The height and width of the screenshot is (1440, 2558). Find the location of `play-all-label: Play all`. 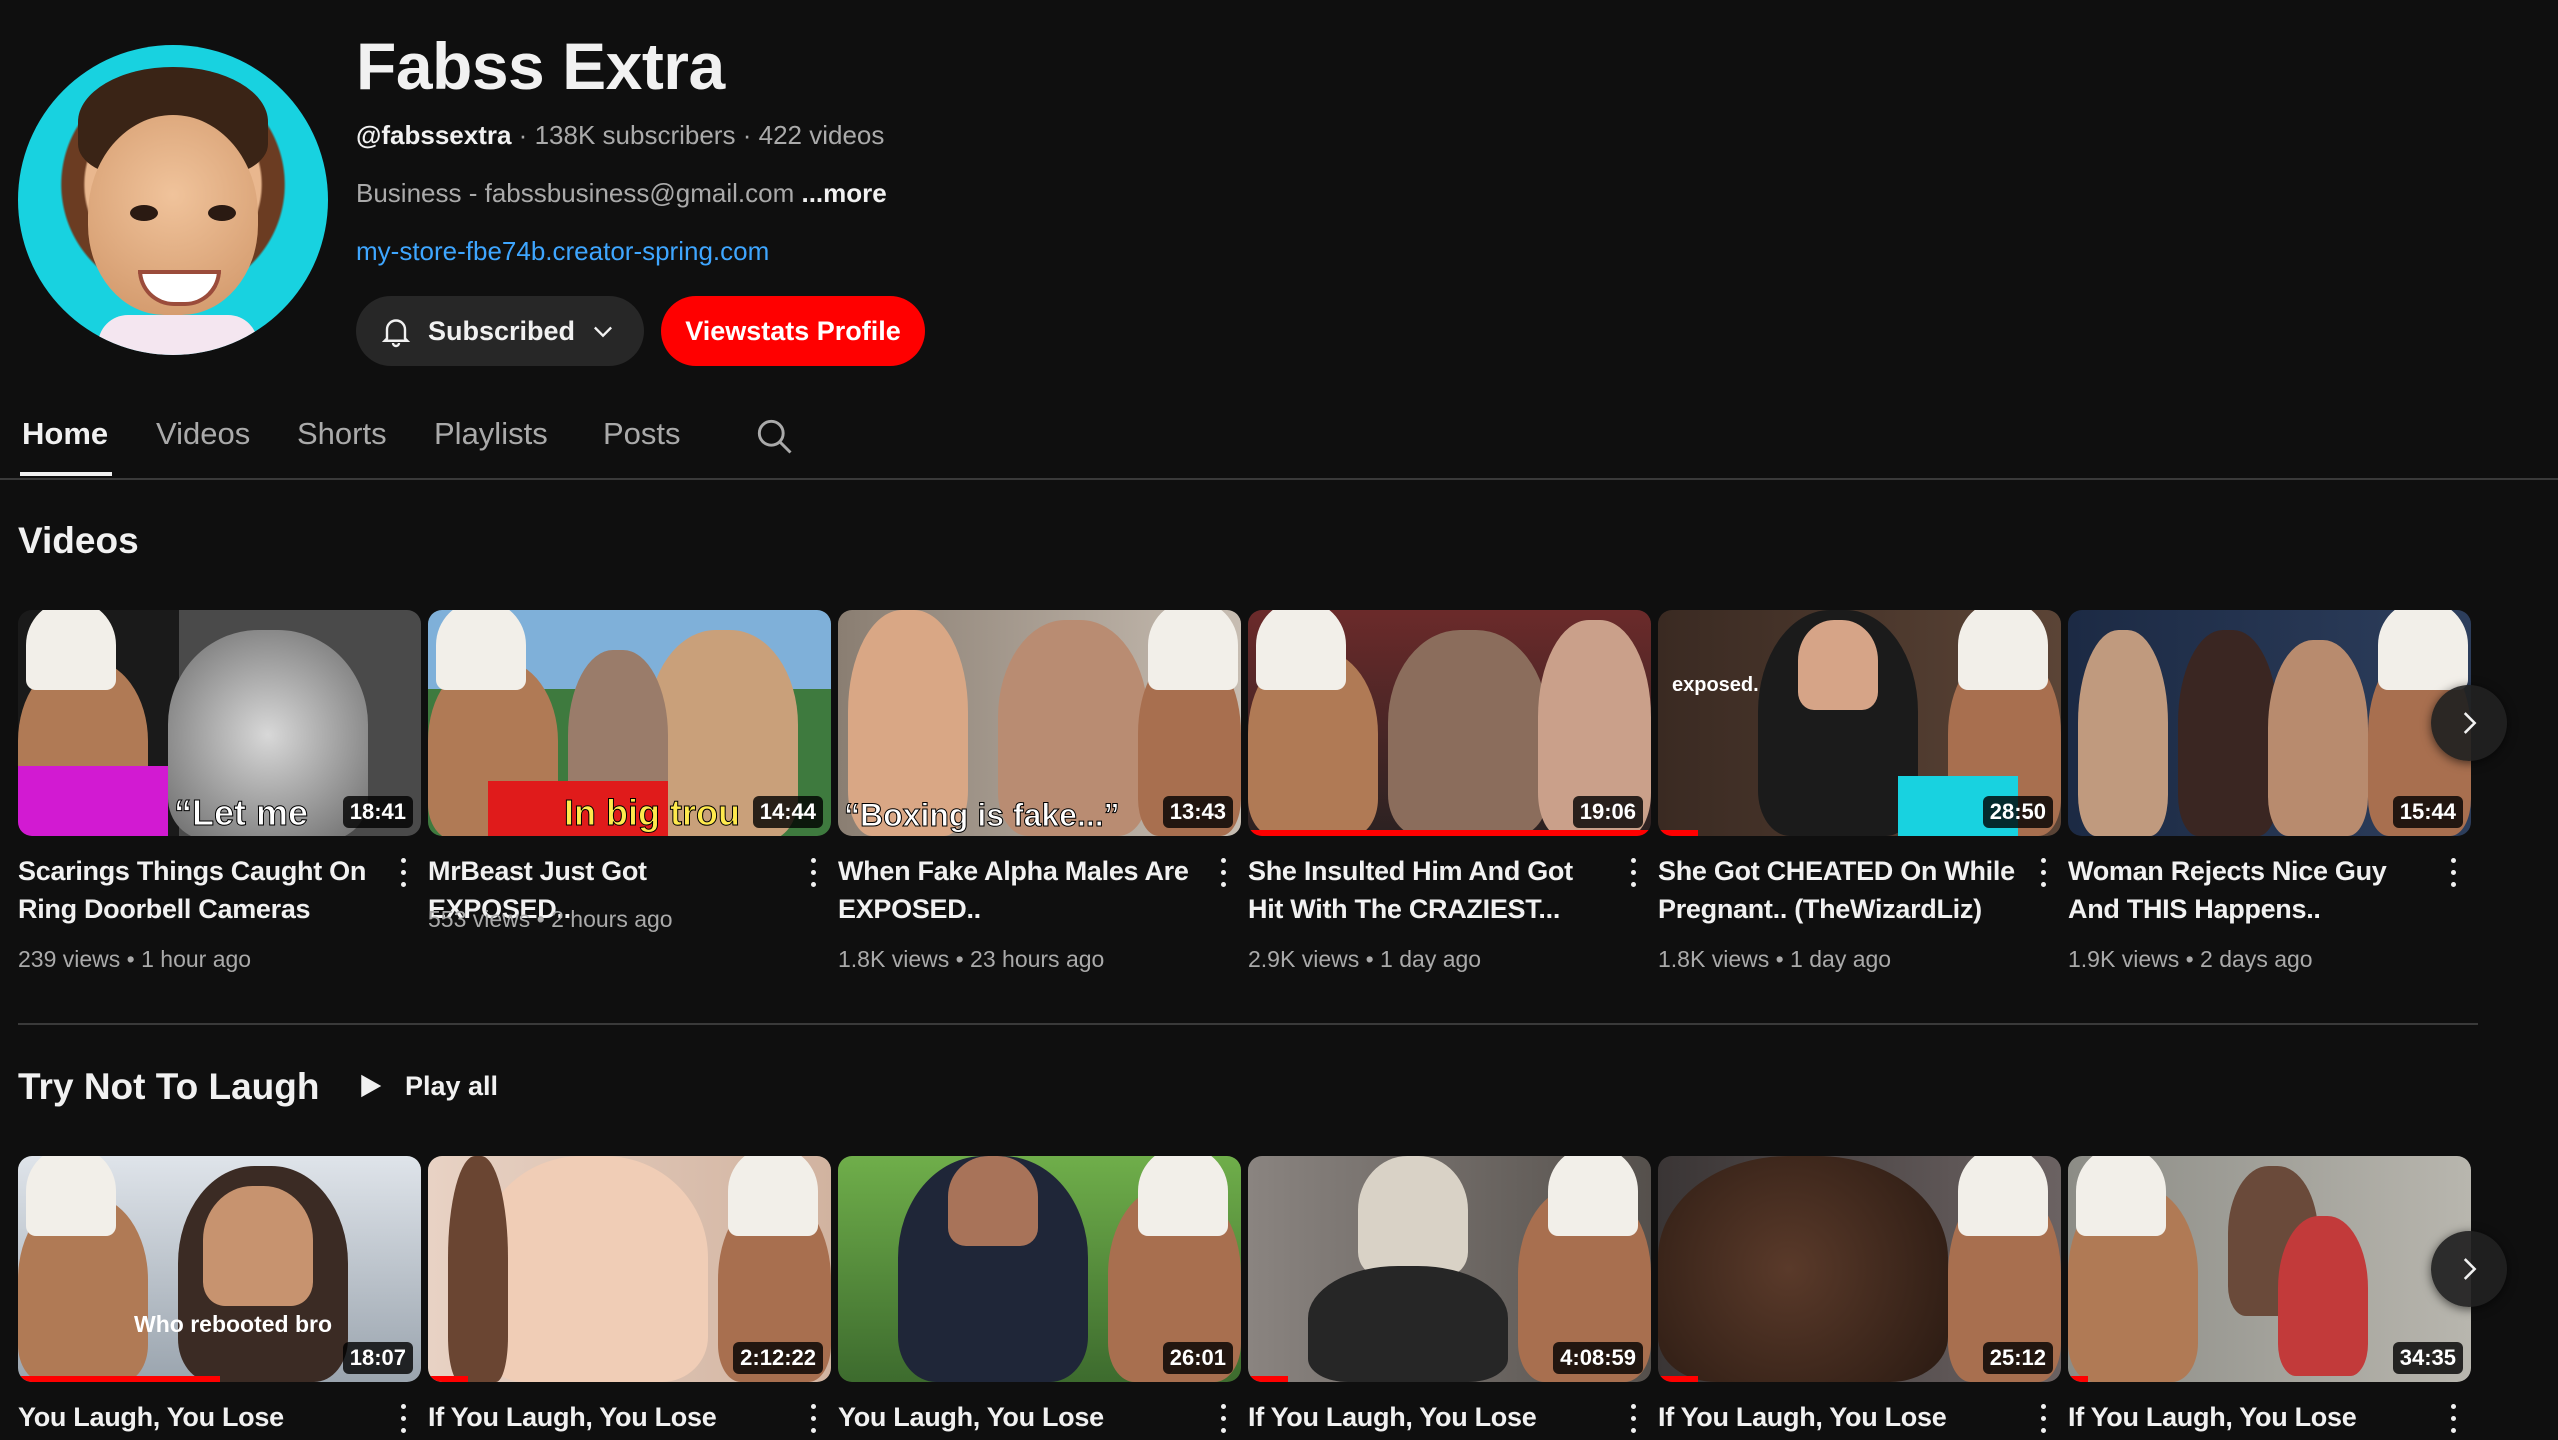

play-all-label: Play all is located at coordinates (452, 1085).